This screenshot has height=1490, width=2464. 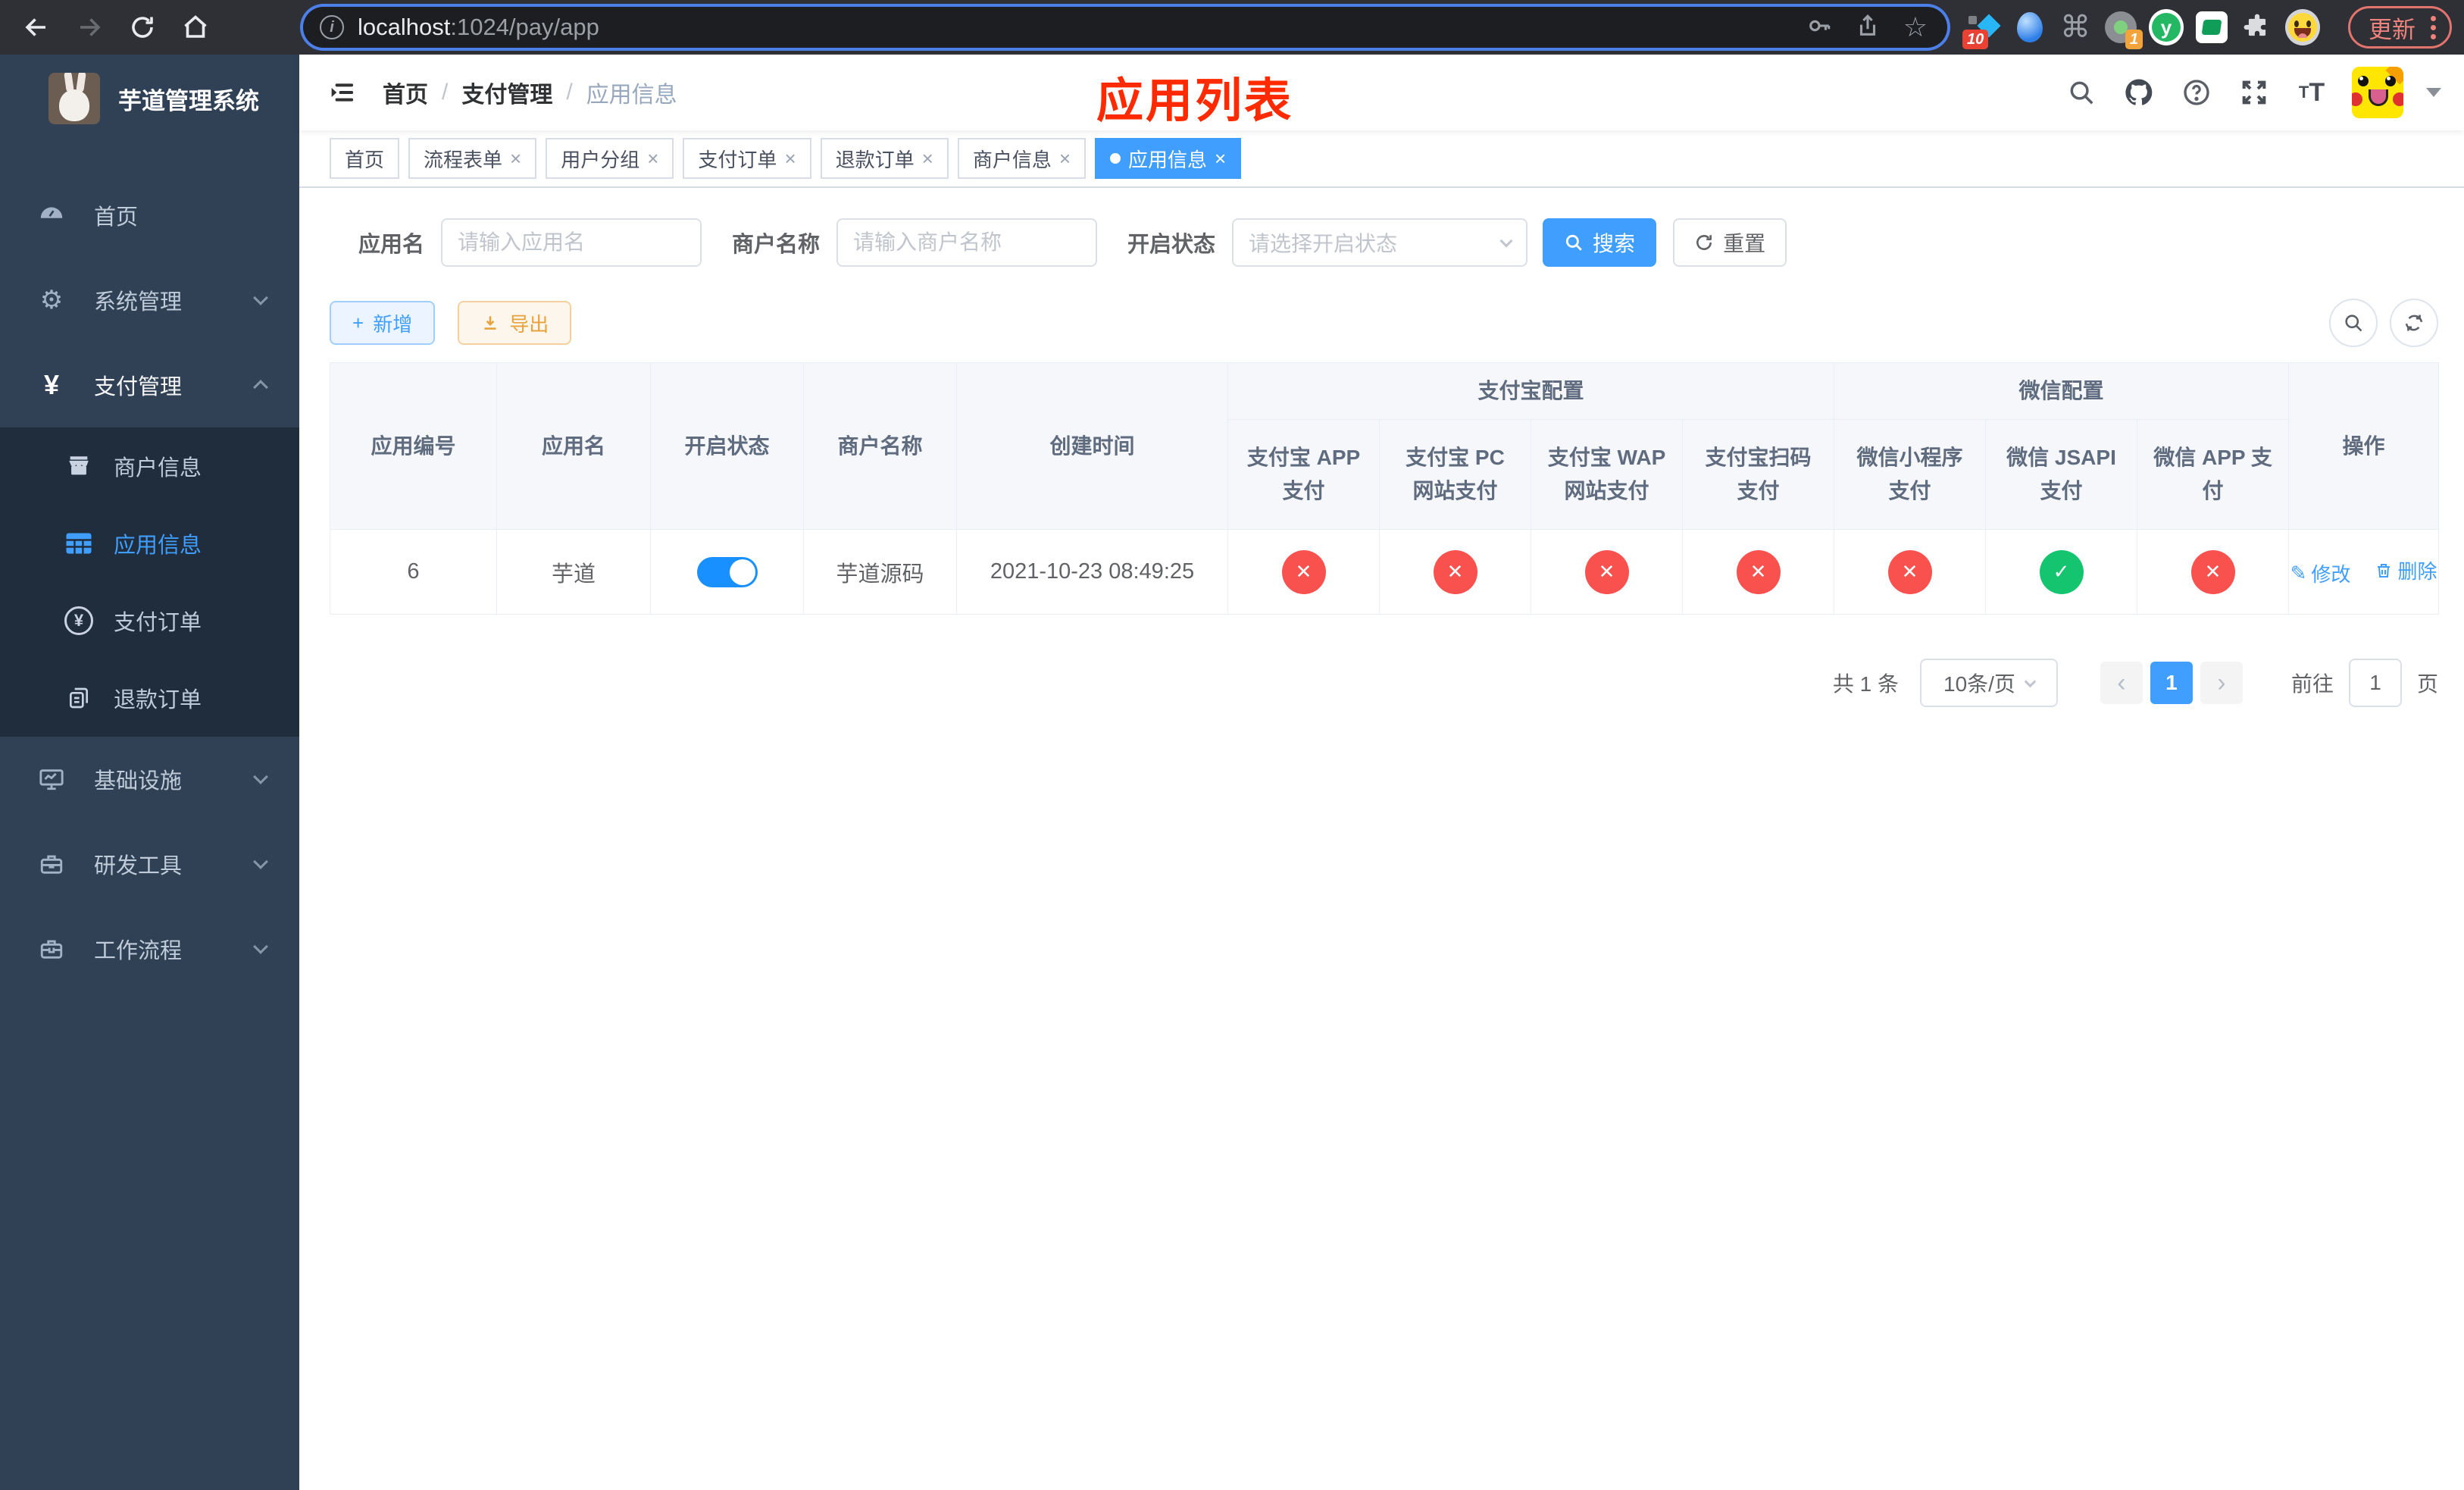 I want to click on col-create-time: 创建时间, so click(x=1092, y=446).